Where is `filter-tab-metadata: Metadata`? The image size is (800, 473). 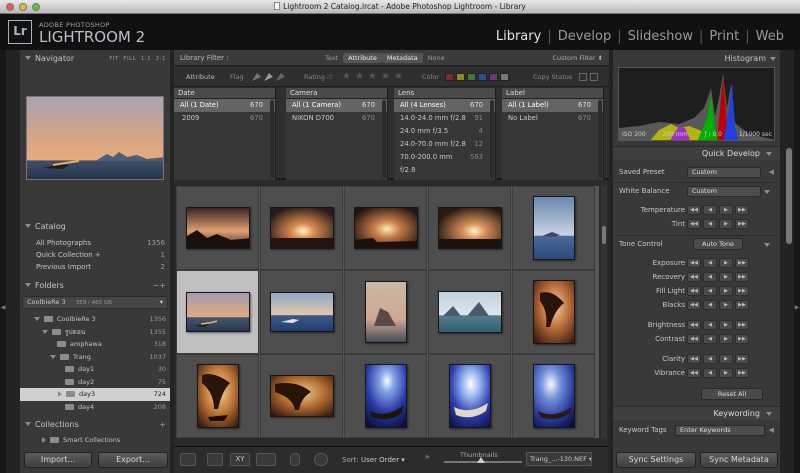
filter-tab-metadata: Metadata is located at coordinates (402, 58).